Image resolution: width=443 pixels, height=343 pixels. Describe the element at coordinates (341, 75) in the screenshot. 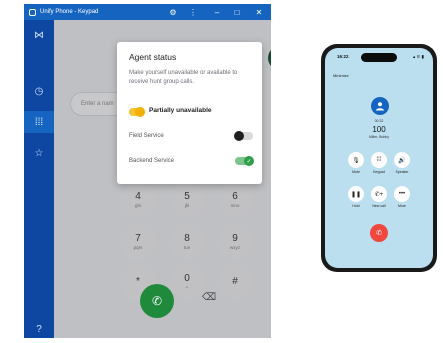

I see `minimize-link: Minimize` at that location.